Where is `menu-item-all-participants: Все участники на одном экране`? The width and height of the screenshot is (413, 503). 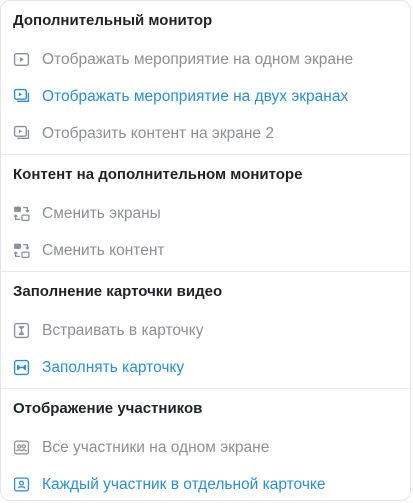
menu-item-all-participants: Все участники на одном экране is located at coordinates (205, 447).